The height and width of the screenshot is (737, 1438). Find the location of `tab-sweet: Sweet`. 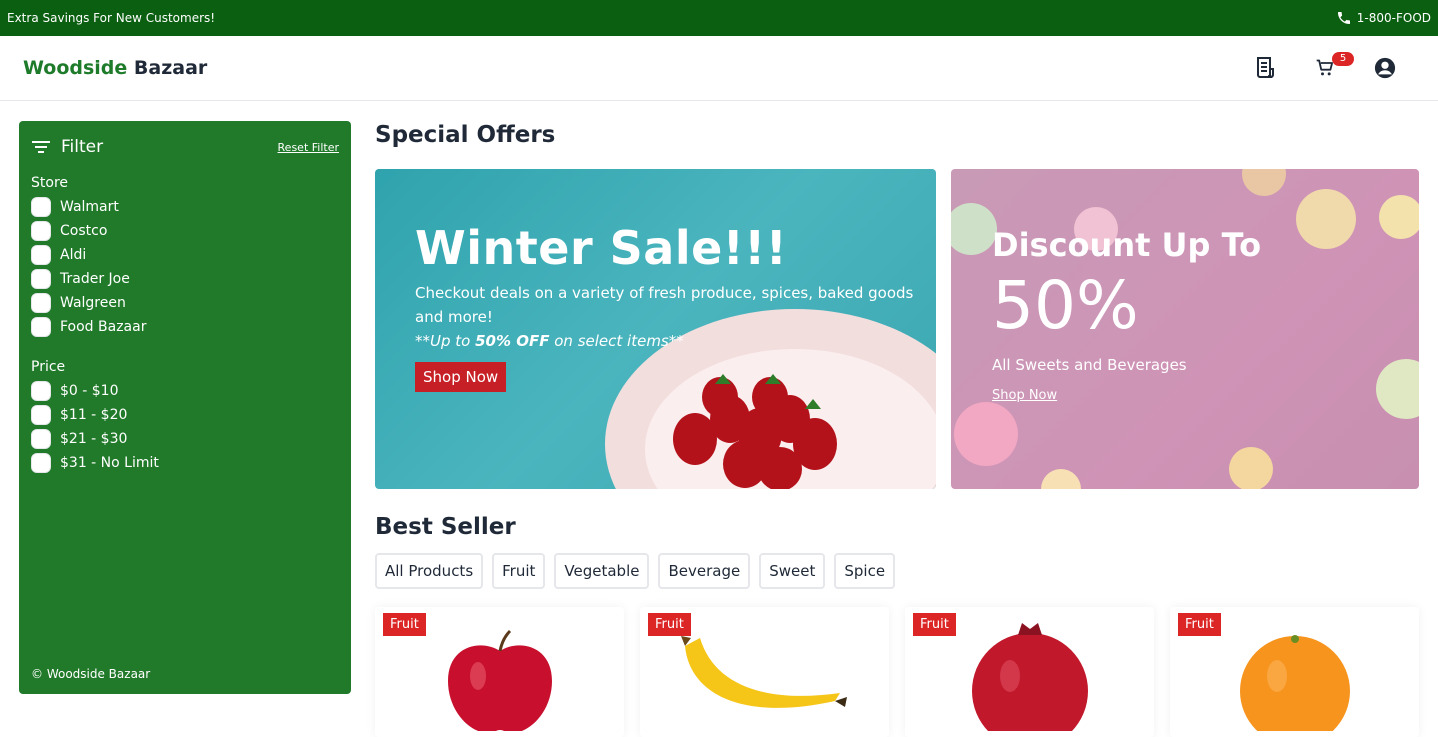

tab-sweet: Sweet is located at coordinates (792, 571).